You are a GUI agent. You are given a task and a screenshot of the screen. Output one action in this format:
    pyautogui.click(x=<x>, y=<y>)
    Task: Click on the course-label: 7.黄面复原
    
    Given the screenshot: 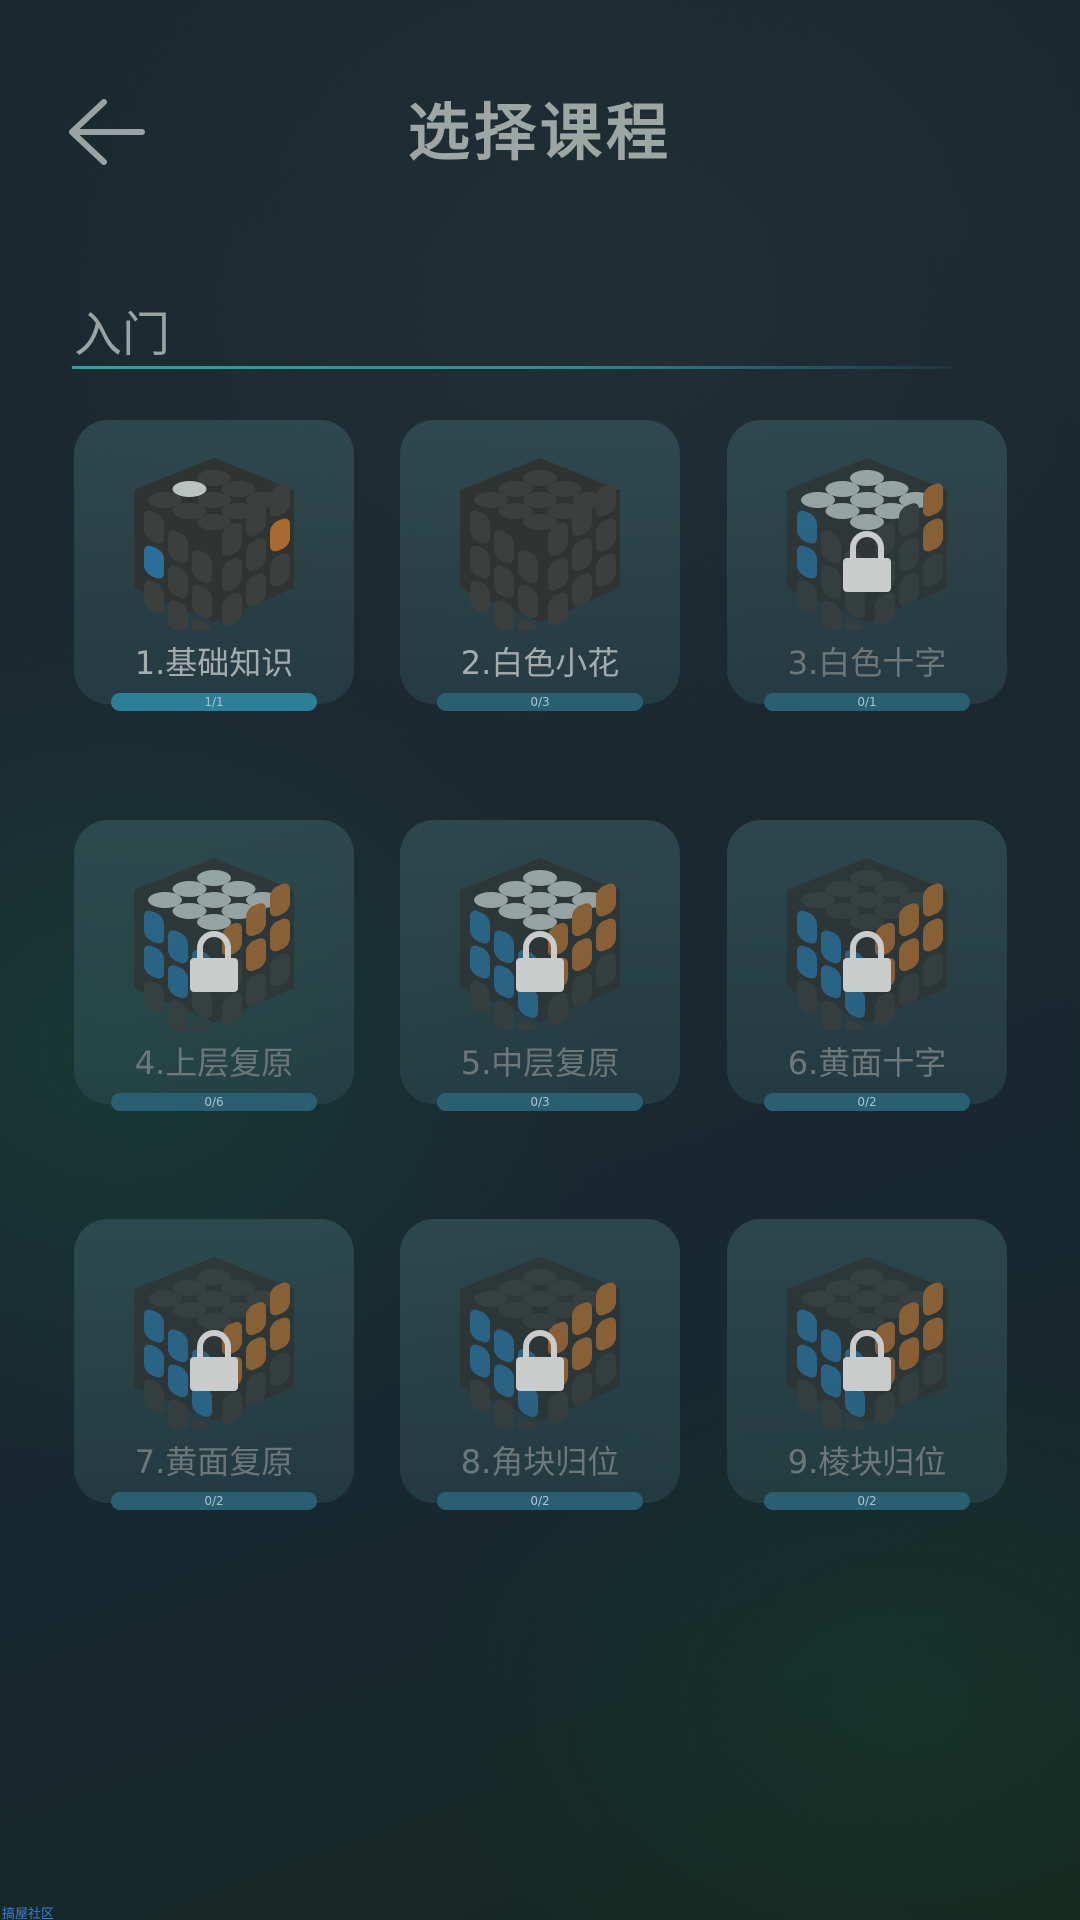 What is the action you would take?
    pyautogui.click(x=214, y=1462)
    